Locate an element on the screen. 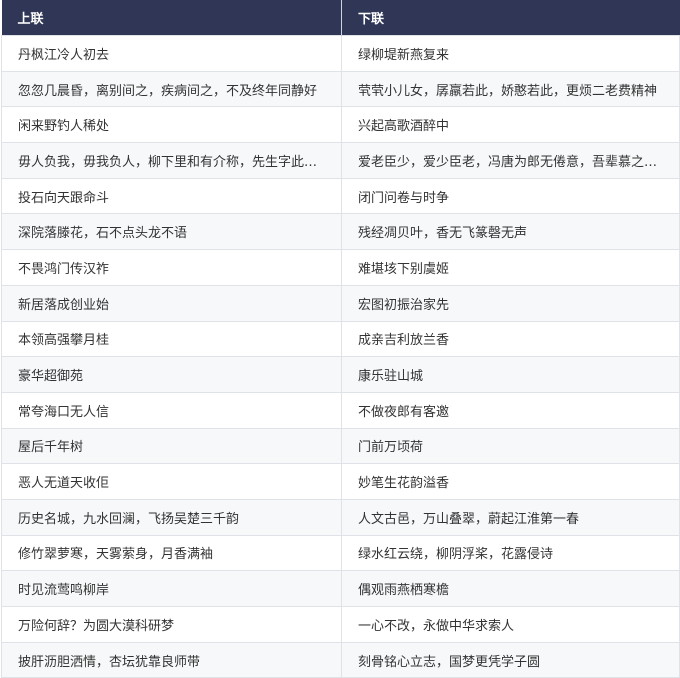 The width and height of the screenshot is (680, 678). table-row: 时见流莺鸣柳岸 偶观雨燕栖寒檐 is located at coordinates (340, 588).